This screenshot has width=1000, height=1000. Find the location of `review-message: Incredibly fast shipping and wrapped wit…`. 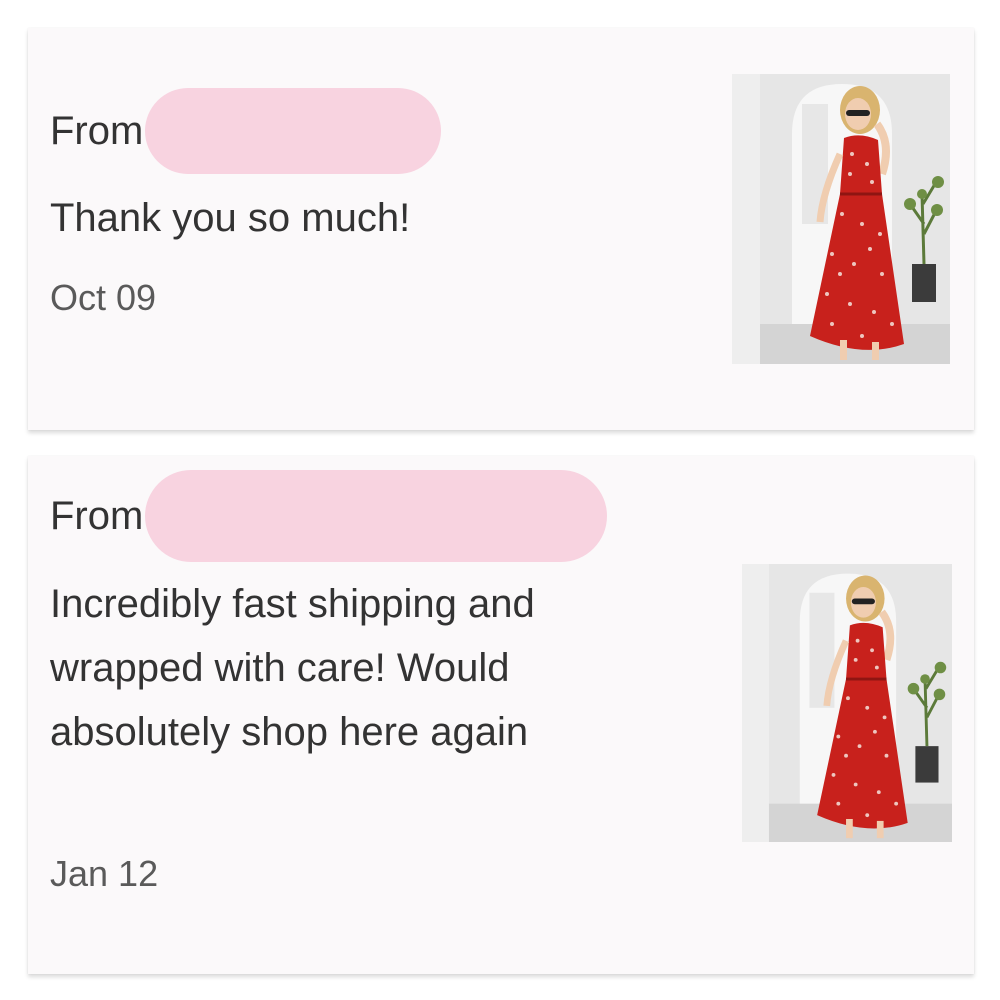

review-message: Incredibly fast shipping and wrapped wit… is located at coordinates (292, 668).